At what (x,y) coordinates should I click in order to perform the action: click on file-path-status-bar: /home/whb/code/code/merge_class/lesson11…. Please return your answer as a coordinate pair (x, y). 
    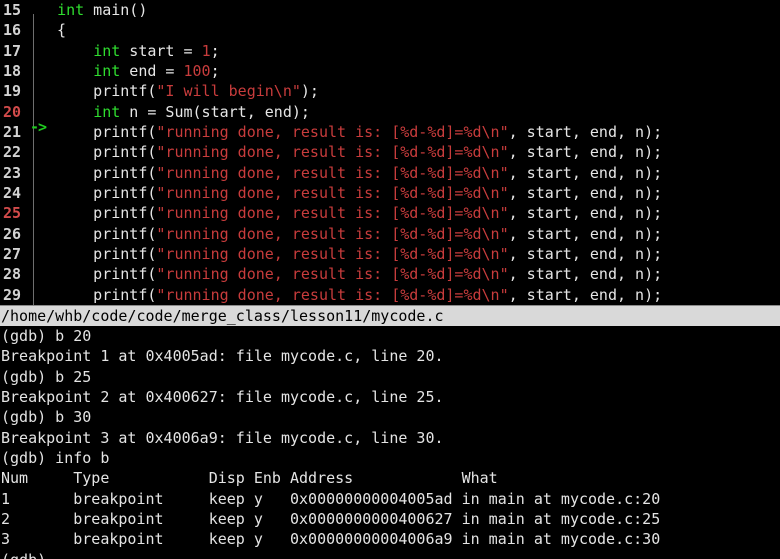
    Looking at the image, I should click on (390, 315).